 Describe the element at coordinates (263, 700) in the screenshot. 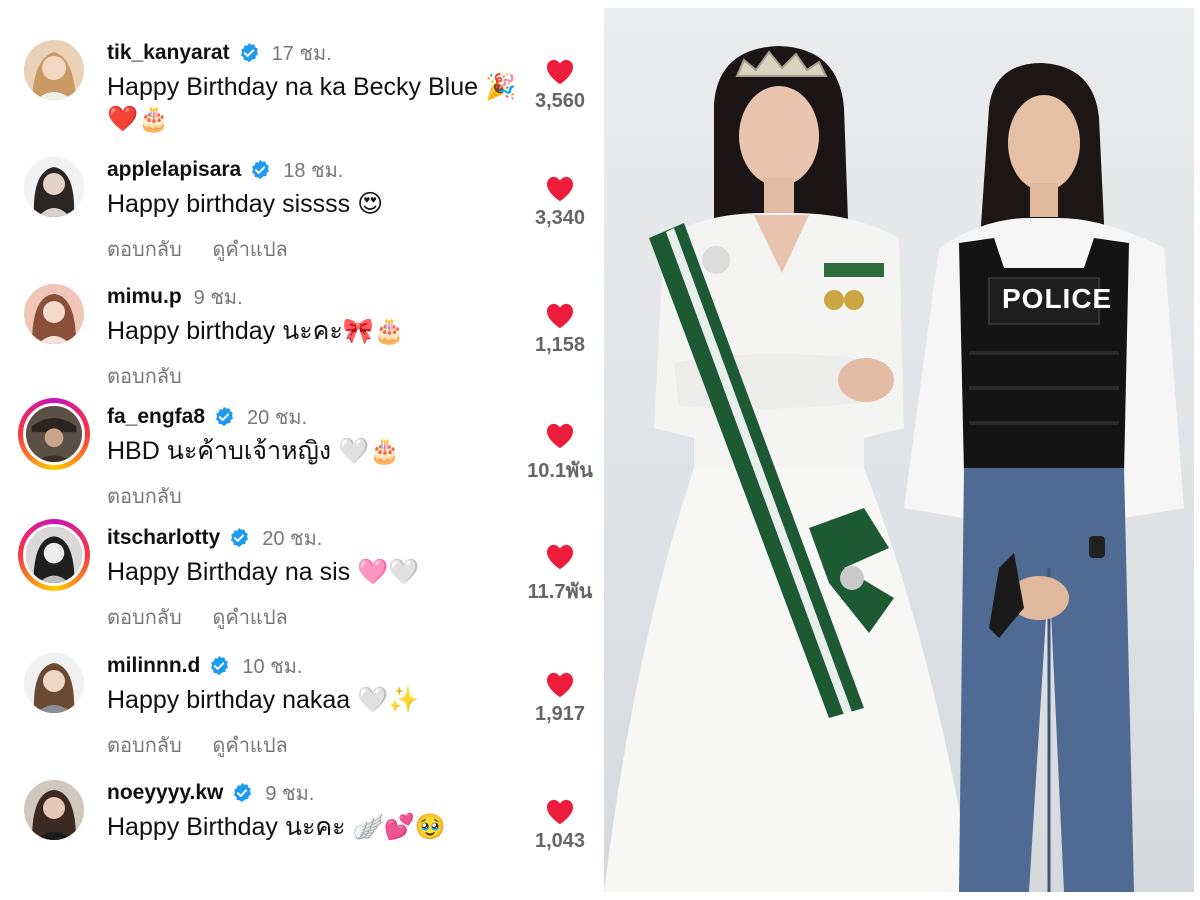

I see `comment-text: Happy birthday nakaa 🤍✨` at that location.